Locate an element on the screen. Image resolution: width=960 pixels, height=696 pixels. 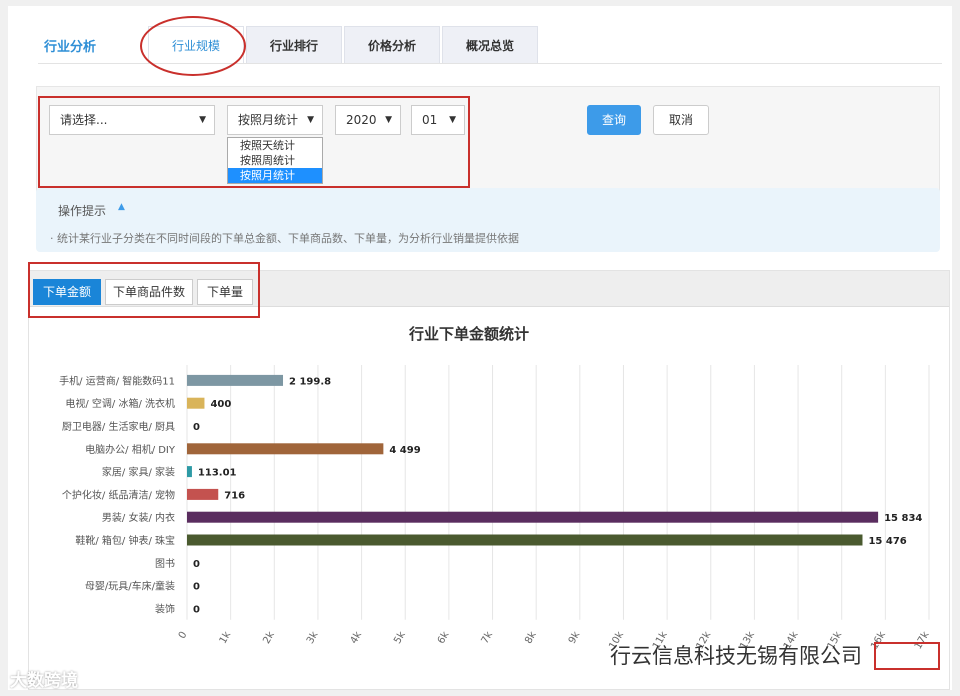
y-category-label: 男装/ 女装/ 内衣 is located at coordinates (138, 517).